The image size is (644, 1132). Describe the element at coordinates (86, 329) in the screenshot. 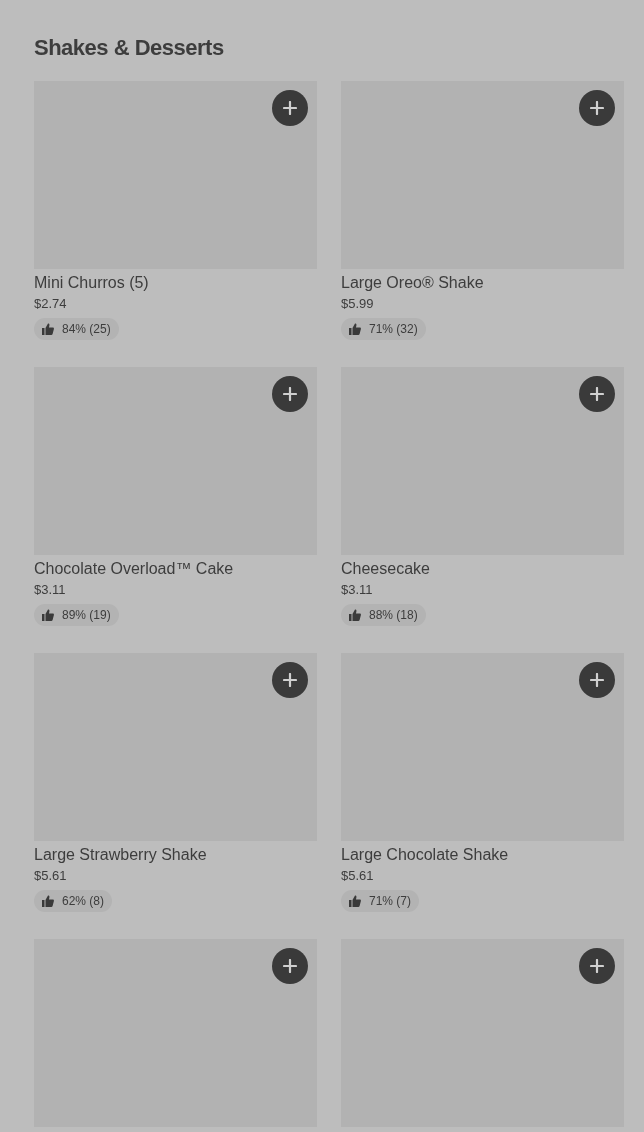

I see `rating-text: 84% (25)` at that location.